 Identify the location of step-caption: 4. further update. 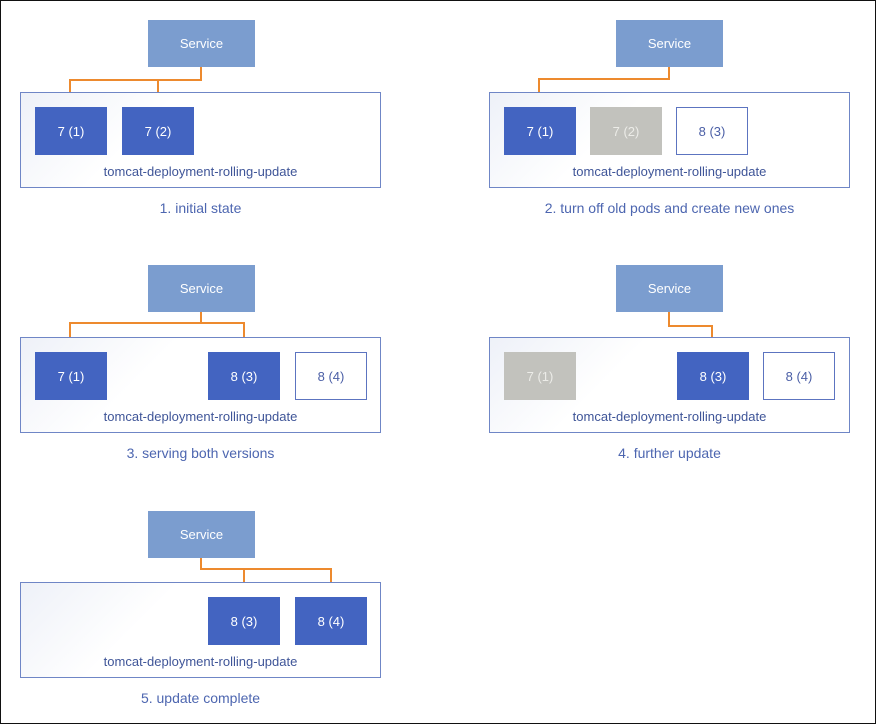
(669, 453).